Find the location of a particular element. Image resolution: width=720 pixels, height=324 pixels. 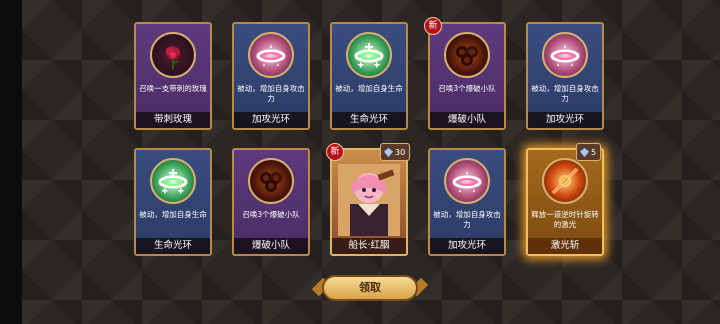

card-description: 释放一道逆时针旋转的激光 is located at coordinates (565, 219).